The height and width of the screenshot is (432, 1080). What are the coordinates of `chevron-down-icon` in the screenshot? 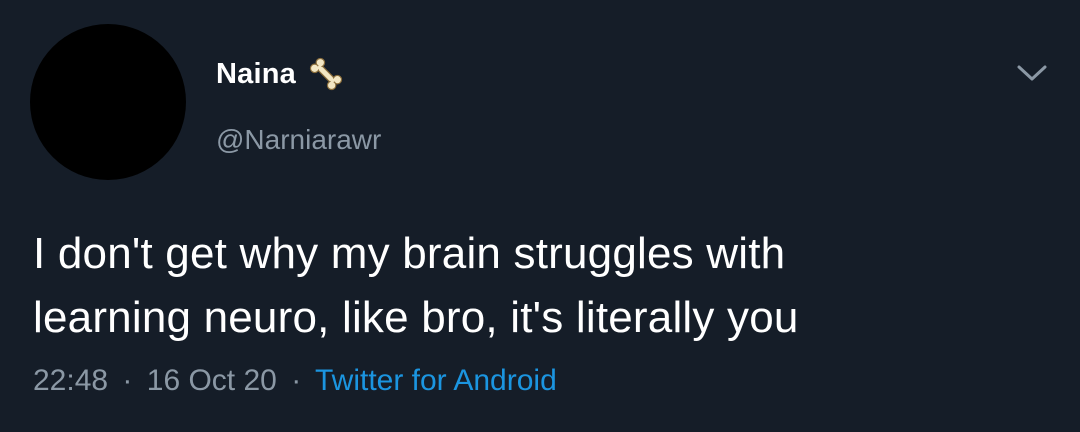 It's located at (1032, 73).